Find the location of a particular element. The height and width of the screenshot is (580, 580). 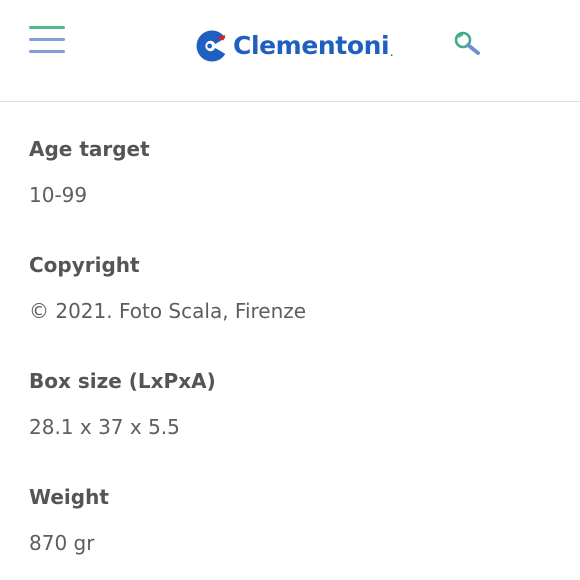

box-size-value: 28.1 x 37 x 5.5 is located at coordinates (104, 427).